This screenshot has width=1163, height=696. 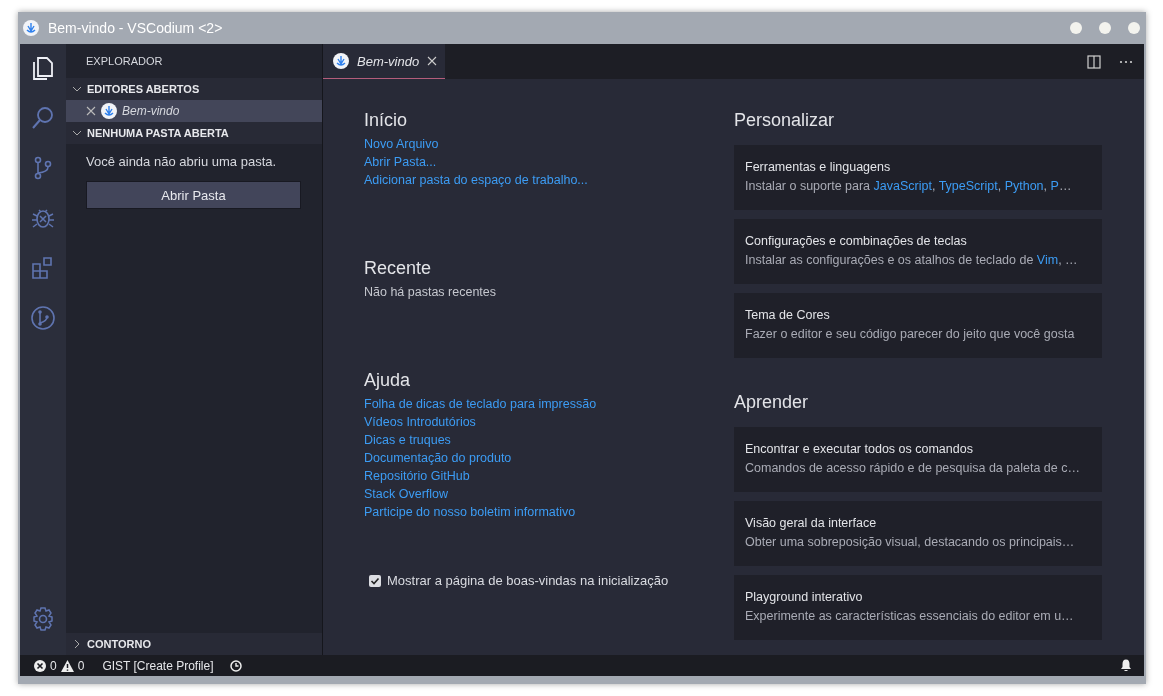 I want to click on section-title: EDITORES ABERTOS, so click(x=143, y=89).